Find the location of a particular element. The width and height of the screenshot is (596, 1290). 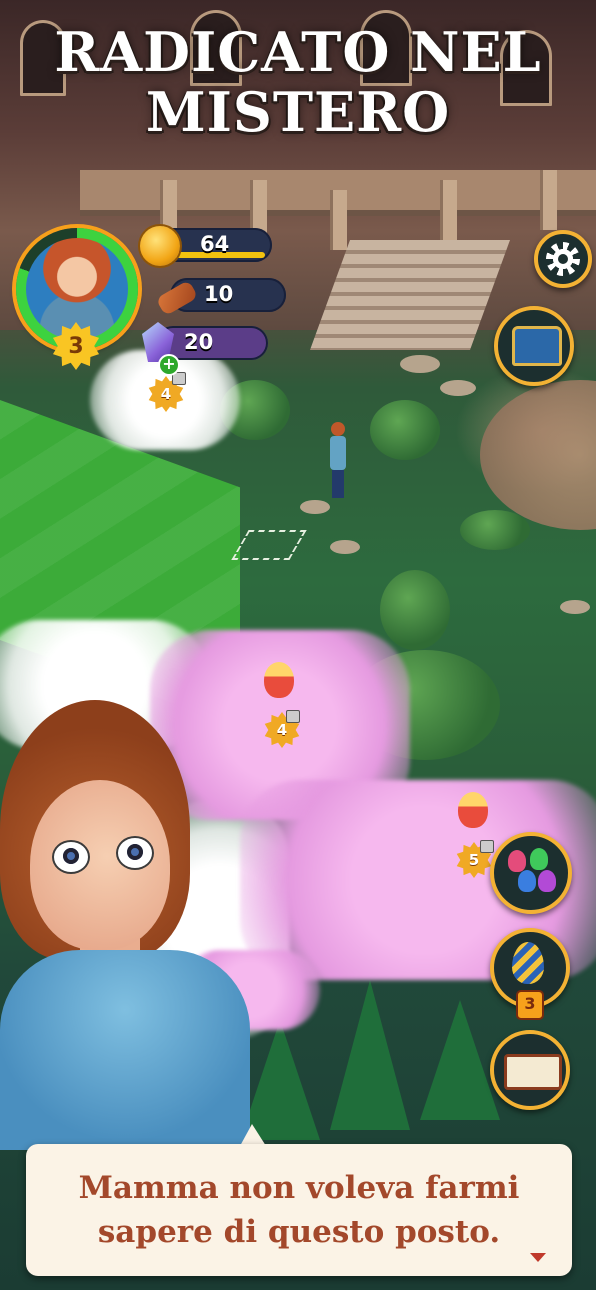

chest-button is located at coordinates (534, 346).